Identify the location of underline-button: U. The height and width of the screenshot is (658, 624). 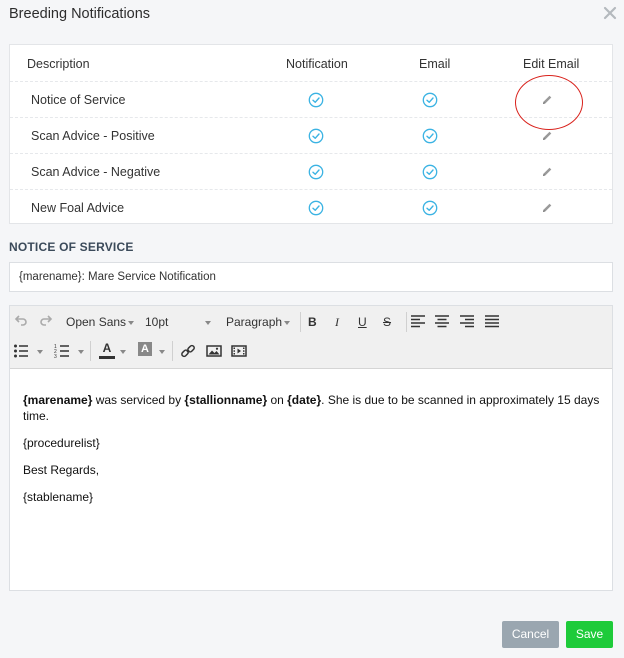
(362, 322).